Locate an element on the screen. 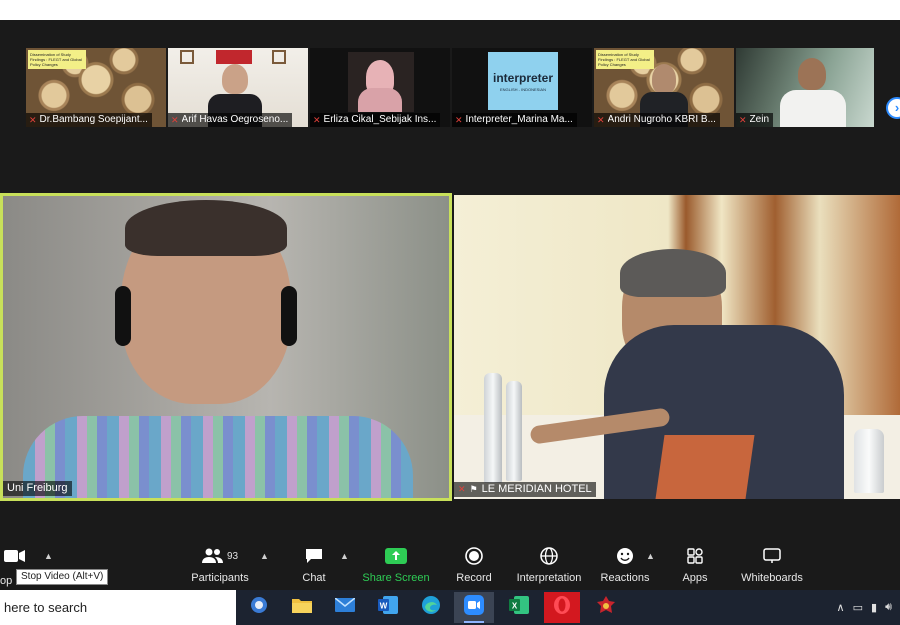 This screenshot has height=625, width=900. taskbar-edge-button is located at coordinates (431, 607).